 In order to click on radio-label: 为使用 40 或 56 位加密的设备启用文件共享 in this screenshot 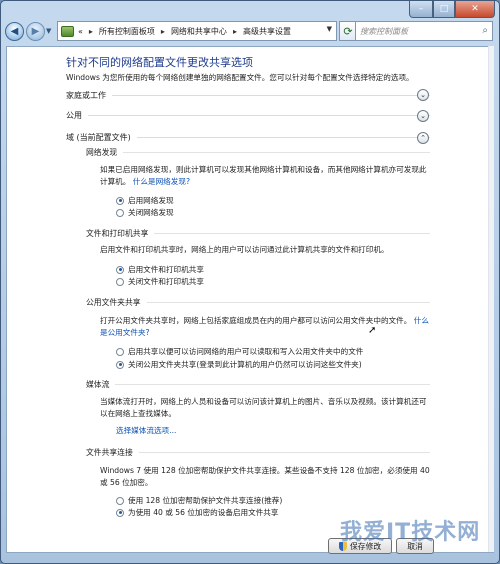, I will do `click(203, 512)`.